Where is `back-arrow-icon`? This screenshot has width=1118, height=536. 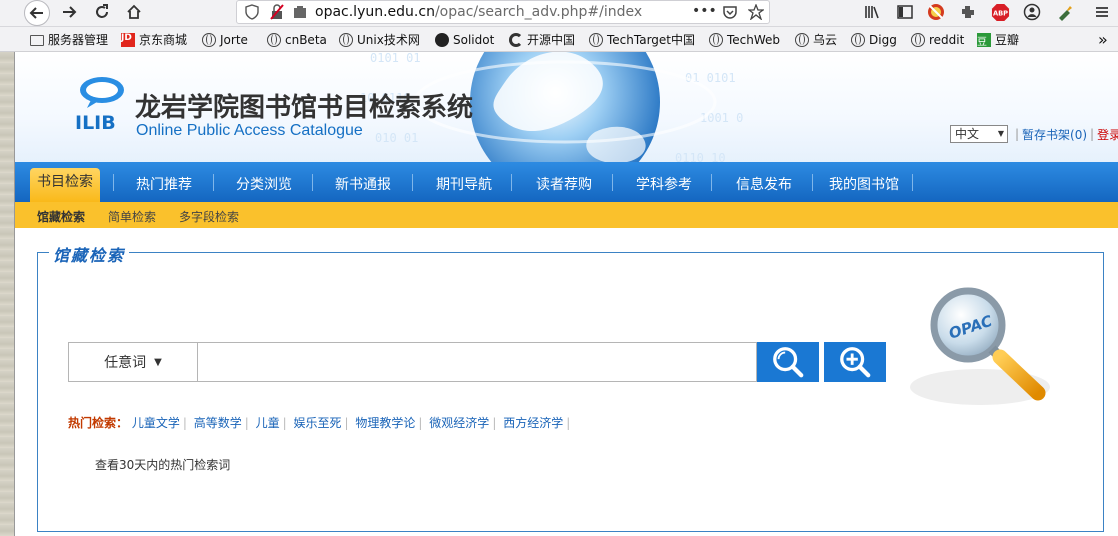 back-arrow-icon is located at coordinates (36, 13).